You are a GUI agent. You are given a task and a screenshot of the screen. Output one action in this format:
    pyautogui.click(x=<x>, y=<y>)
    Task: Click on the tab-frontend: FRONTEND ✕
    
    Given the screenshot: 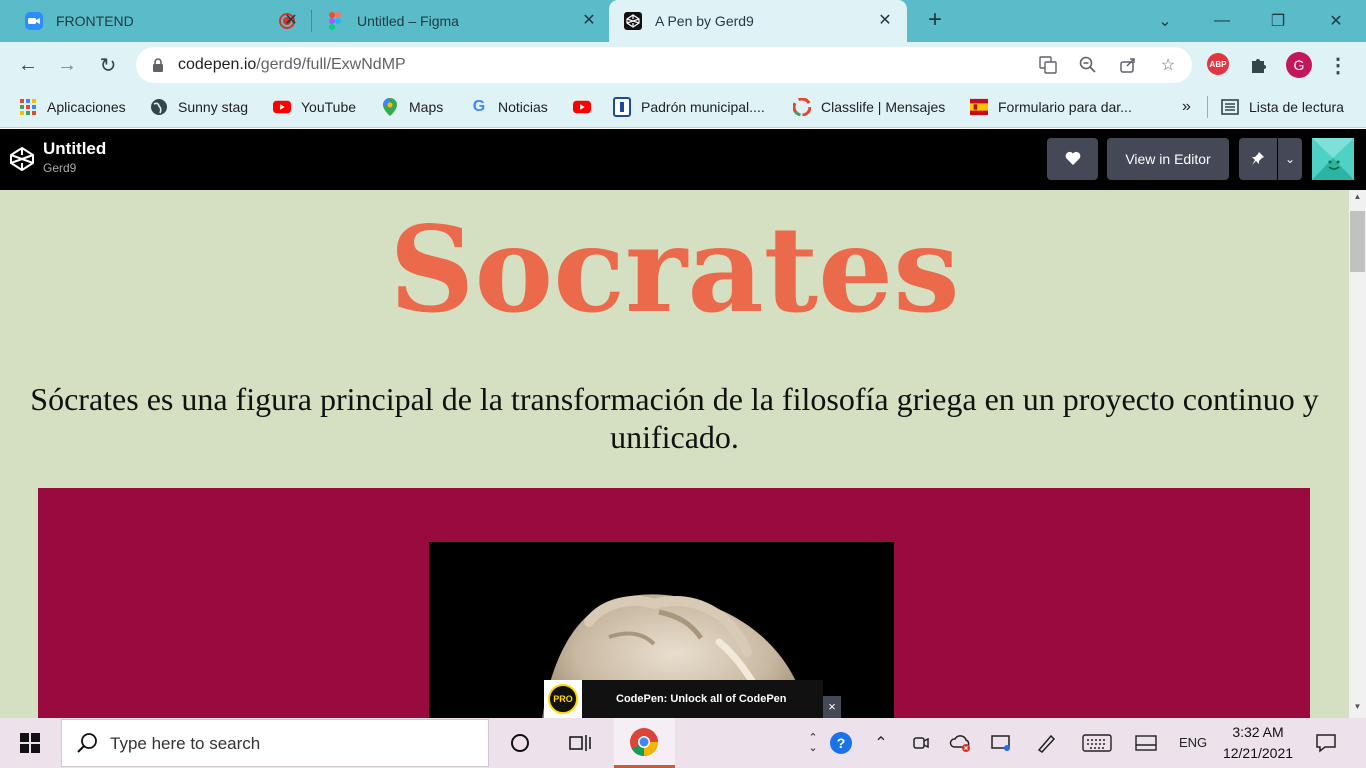 What is the action you would take?
    pyautogui.click(x=166, y=21)
    